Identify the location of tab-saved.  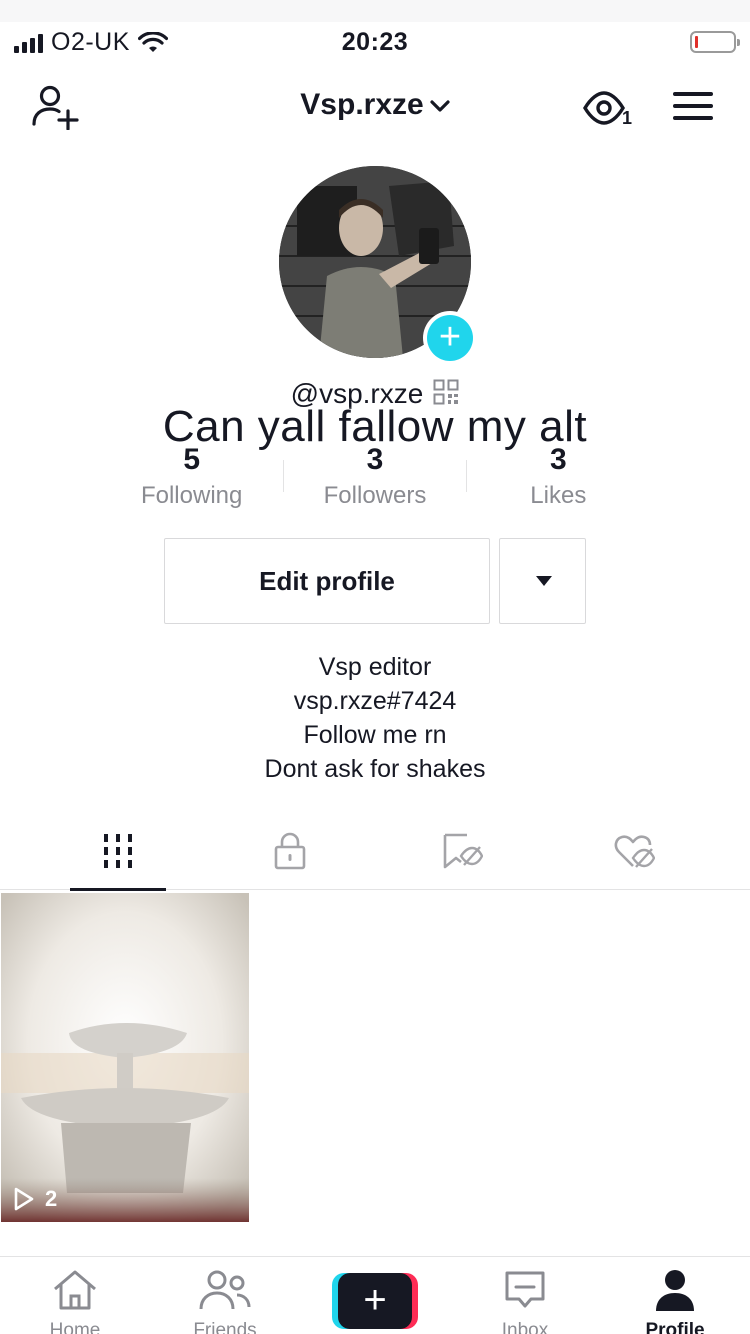
(462, 851).